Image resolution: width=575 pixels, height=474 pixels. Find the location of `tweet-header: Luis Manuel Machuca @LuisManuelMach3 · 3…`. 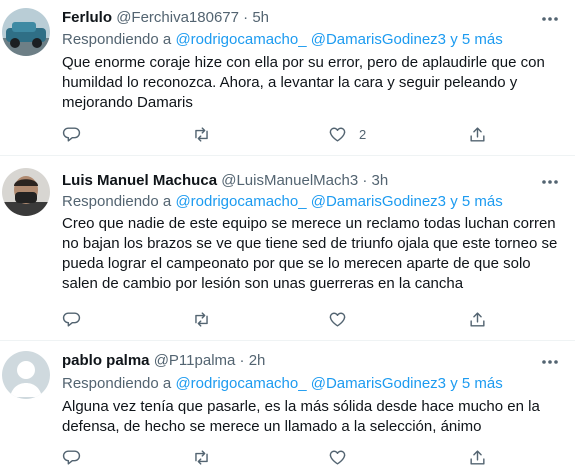

tweet-header: Luis Manuel Machuca @LuisManuelMach3 · 3… is located at coordinates (225, 181).